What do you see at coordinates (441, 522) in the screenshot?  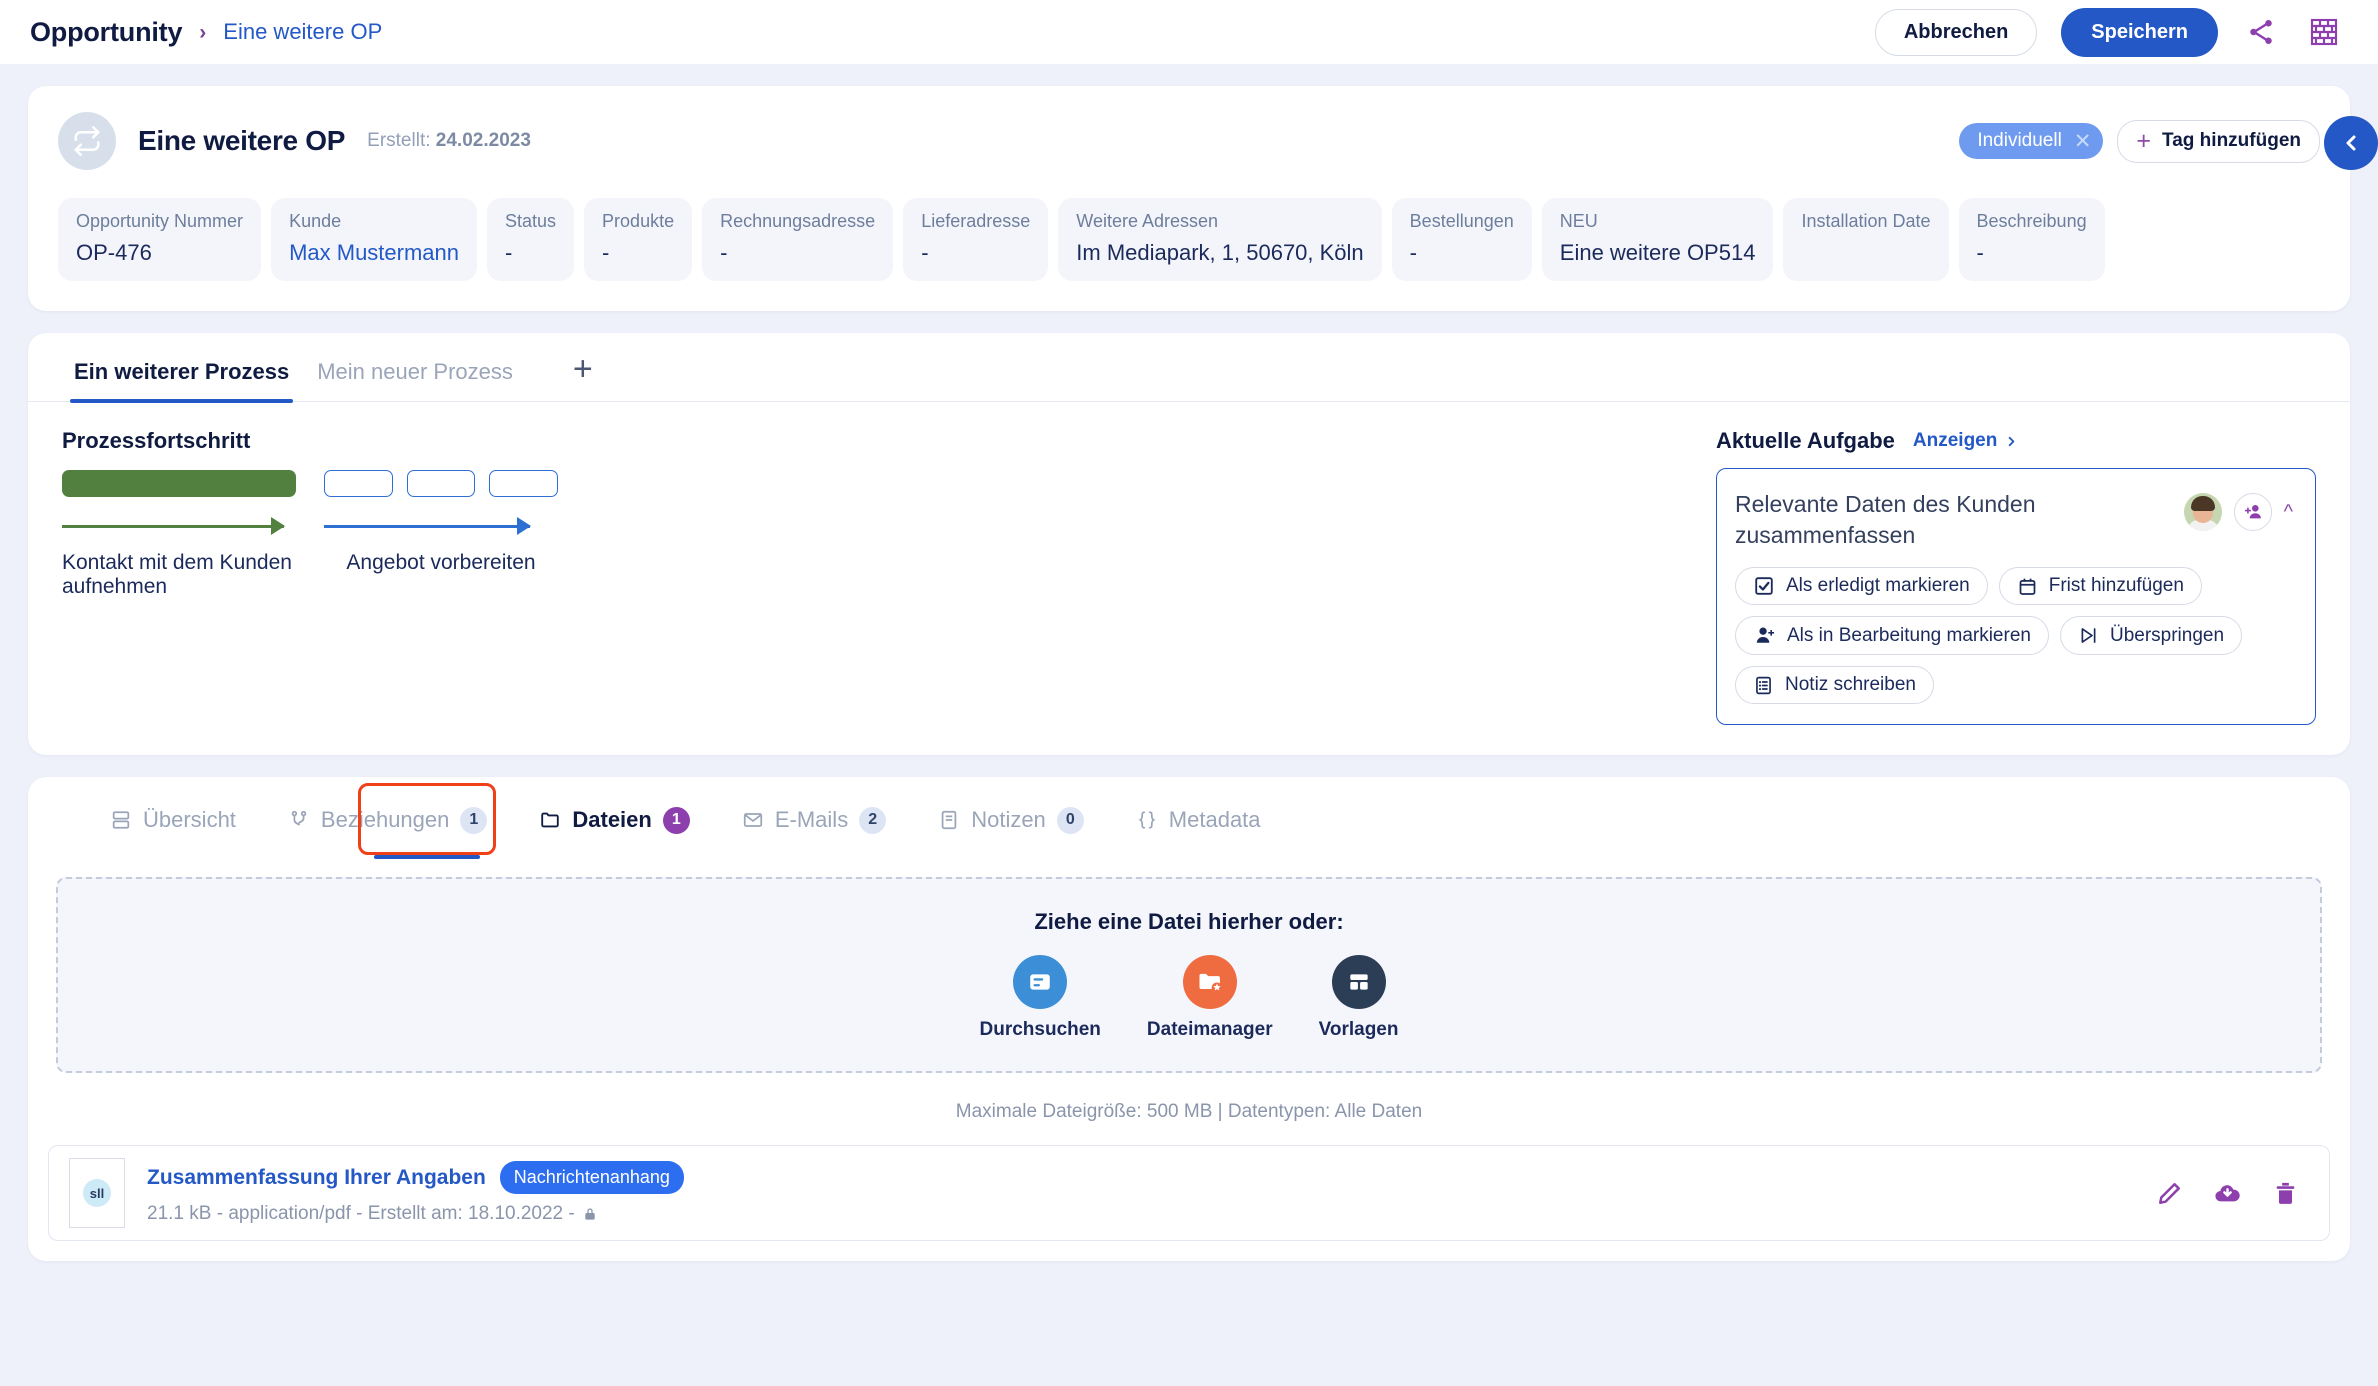 I see `step-group-todo: Angebot vorbereiten` at bounding box center [441, 522].